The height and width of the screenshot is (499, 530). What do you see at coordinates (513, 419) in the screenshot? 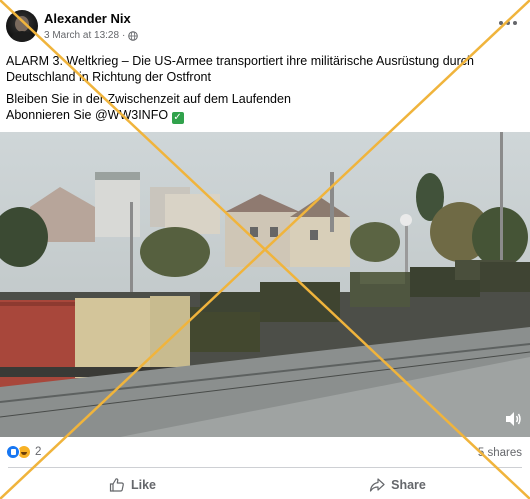
I see `volume-icon` at bounding box center [513, 419].